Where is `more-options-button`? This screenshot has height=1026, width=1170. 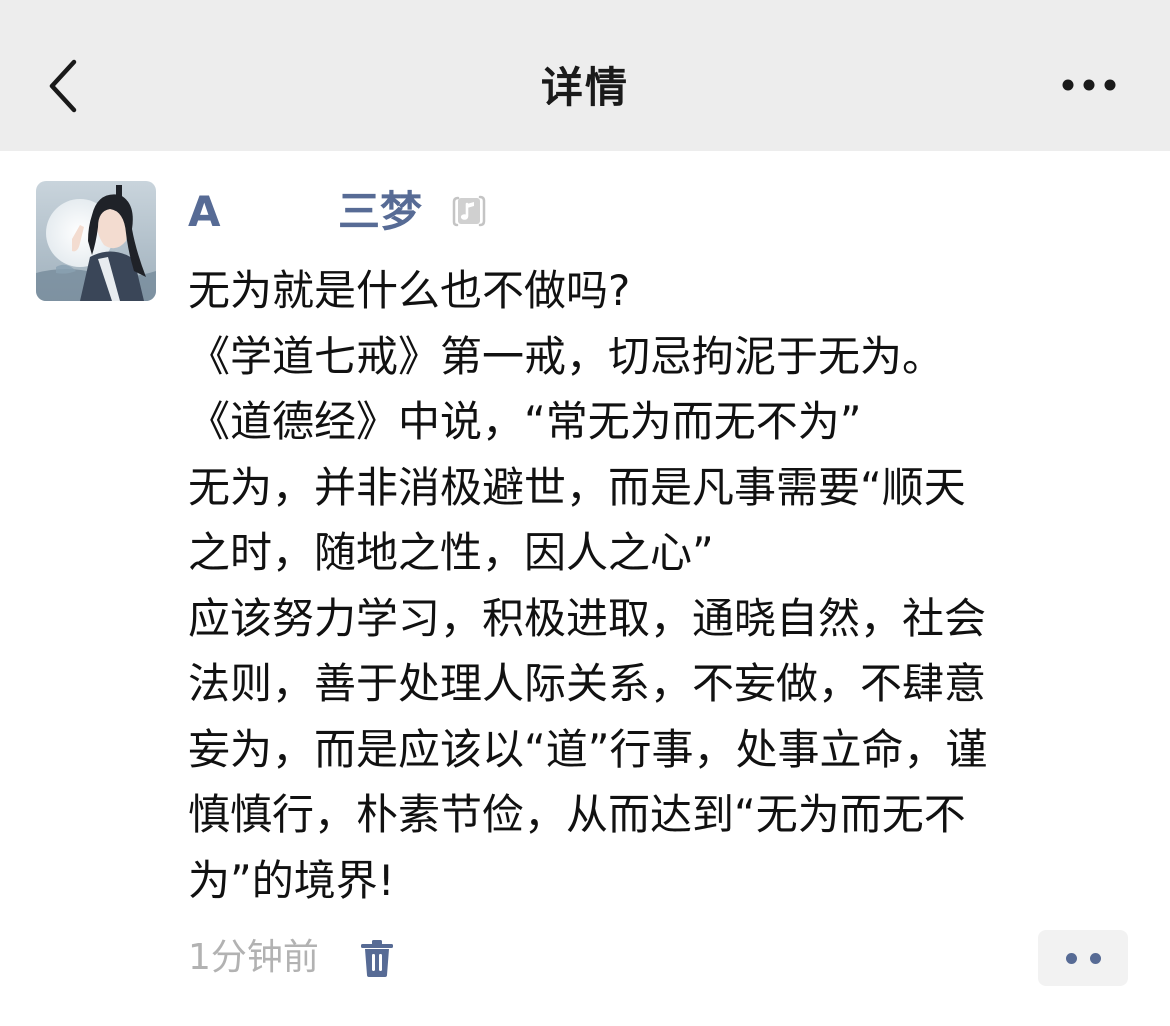 more-options-button is located at coordinates (1090, 85).